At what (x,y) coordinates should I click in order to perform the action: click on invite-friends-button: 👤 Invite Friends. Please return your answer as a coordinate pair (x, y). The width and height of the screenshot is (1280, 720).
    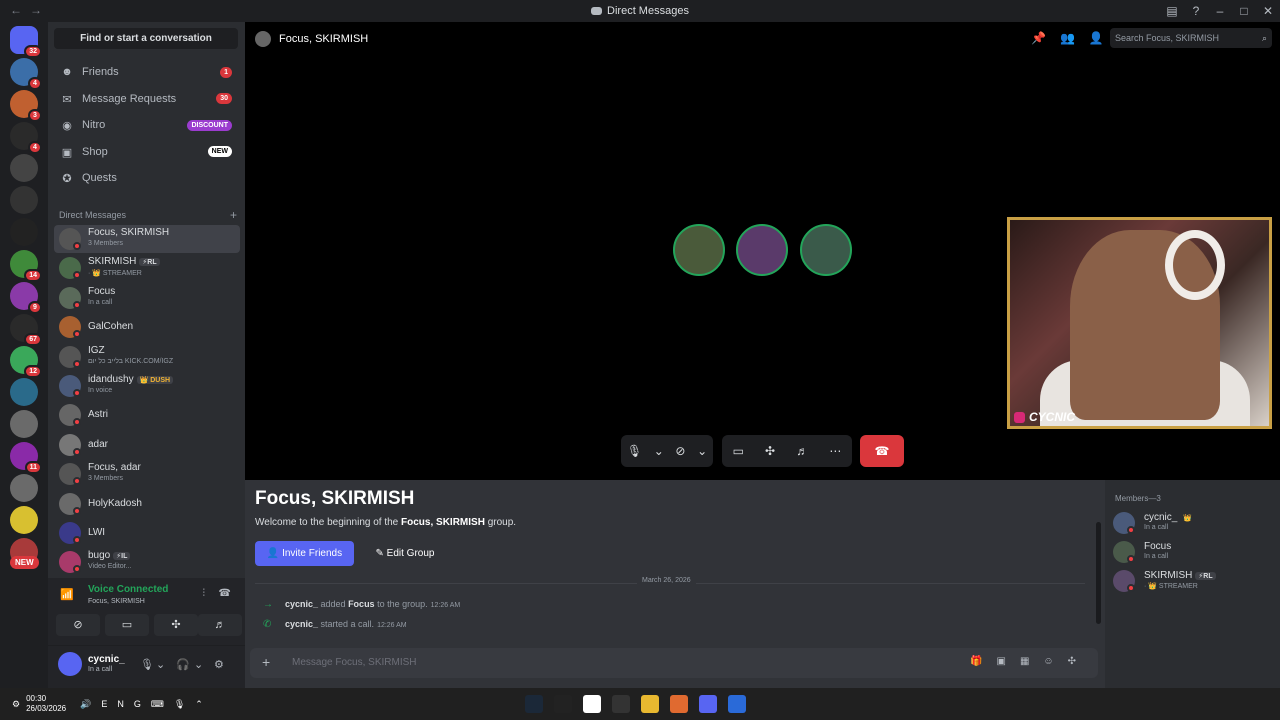
    Looking at the image, I should click on (304, 553).